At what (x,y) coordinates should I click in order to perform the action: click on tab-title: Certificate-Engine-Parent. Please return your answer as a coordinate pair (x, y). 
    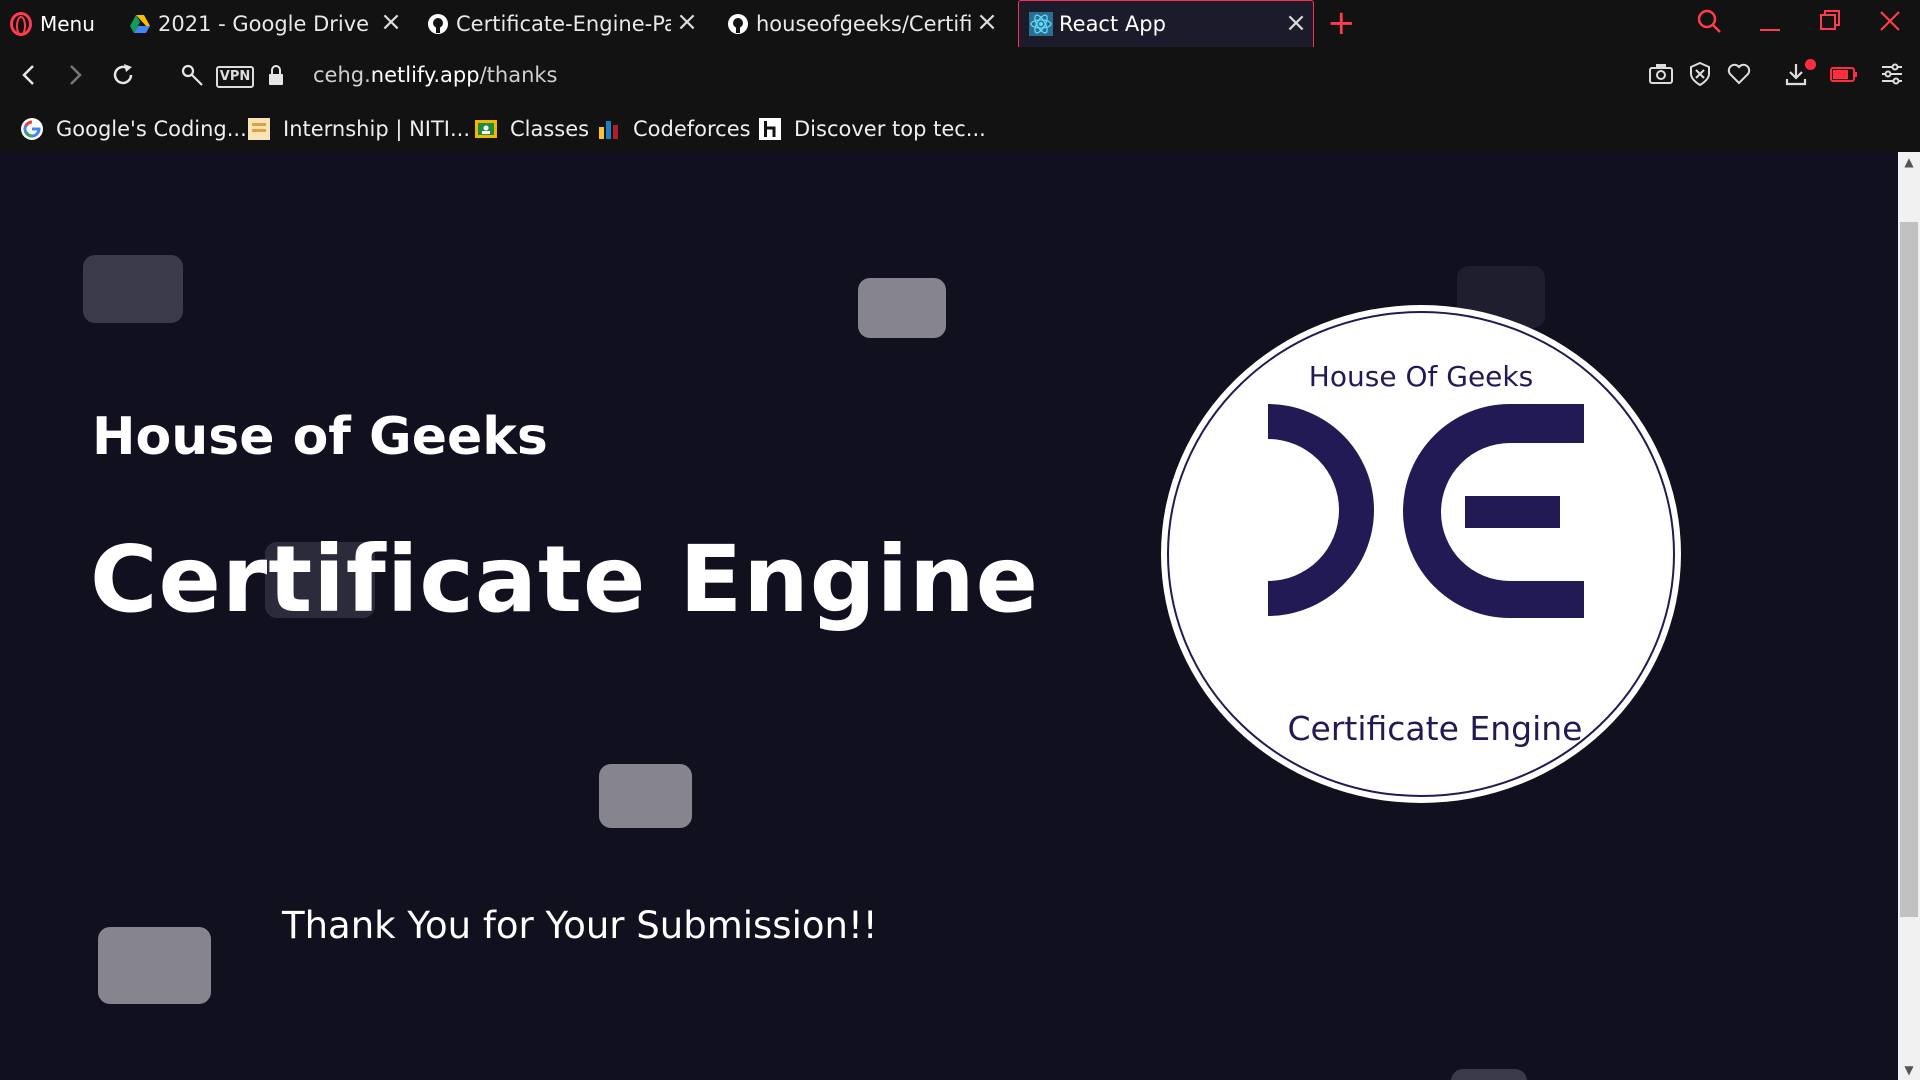
    Looking at the image, I should click on (563, 23).